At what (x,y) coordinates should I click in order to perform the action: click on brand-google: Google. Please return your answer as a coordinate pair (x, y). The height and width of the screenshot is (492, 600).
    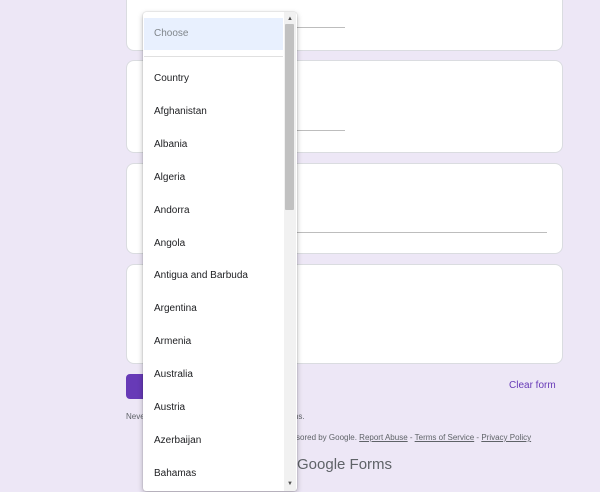
    Looking at the image, I should click on (321, 464).